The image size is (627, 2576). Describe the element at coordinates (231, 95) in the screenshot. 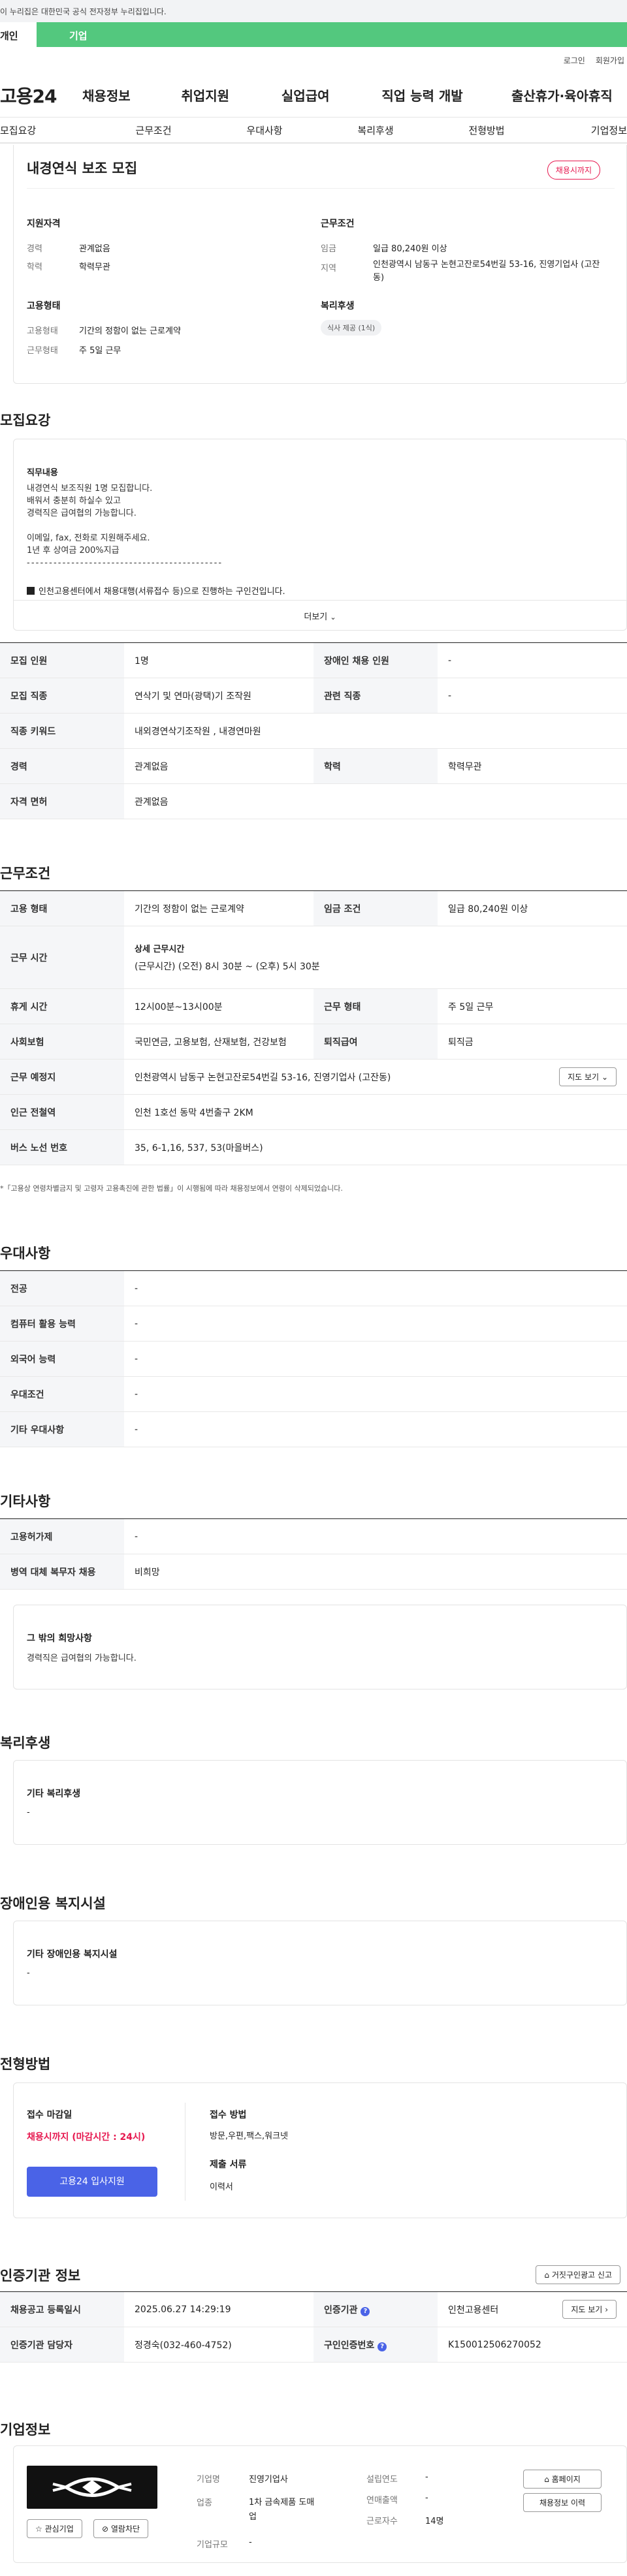

I see `gnb-item-employment-support: 취업지원` at that location.